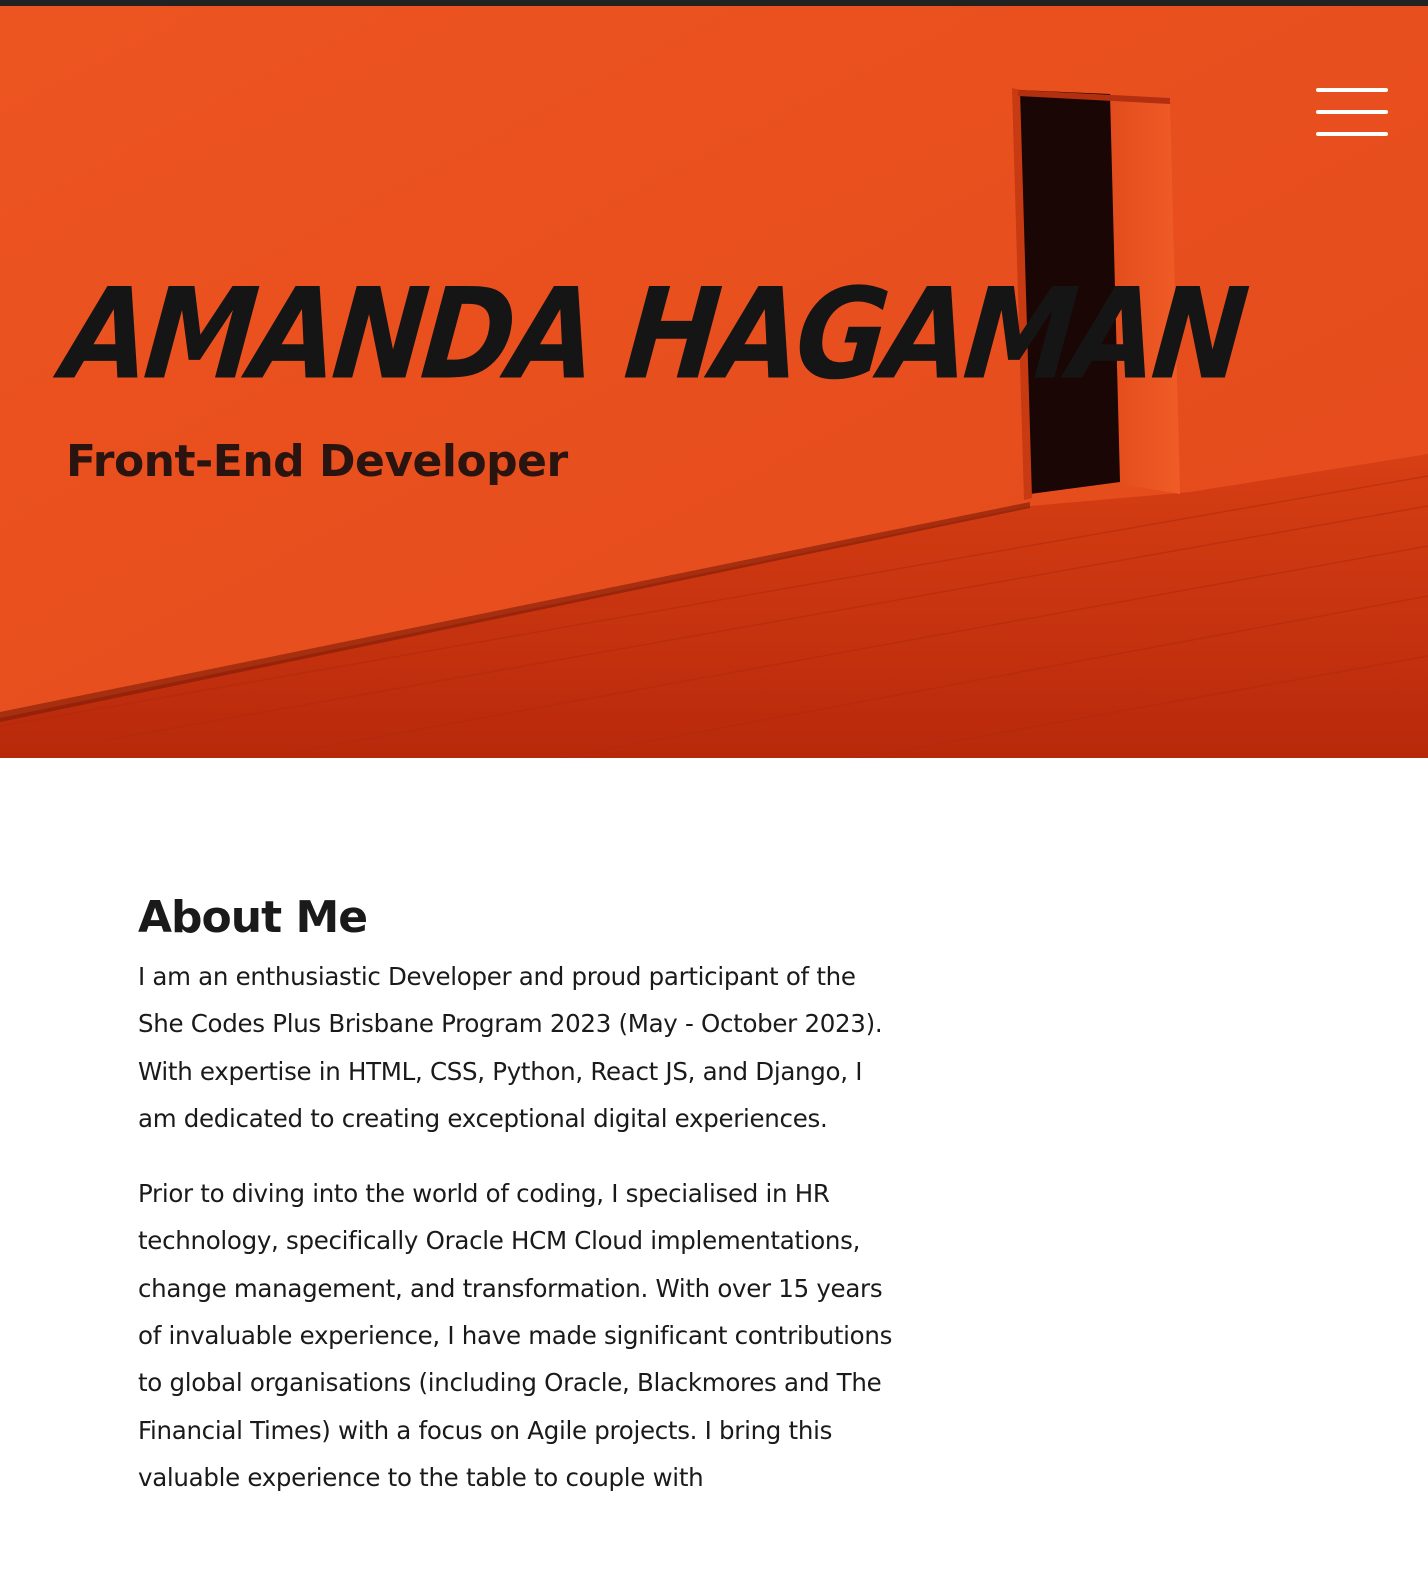 This screenshot has height=1588, width=1428. What do you see at coordinates (317, 461) in the screenshot?
I see `hero-role: Front-End Developer` at bounding box center [317, 461].